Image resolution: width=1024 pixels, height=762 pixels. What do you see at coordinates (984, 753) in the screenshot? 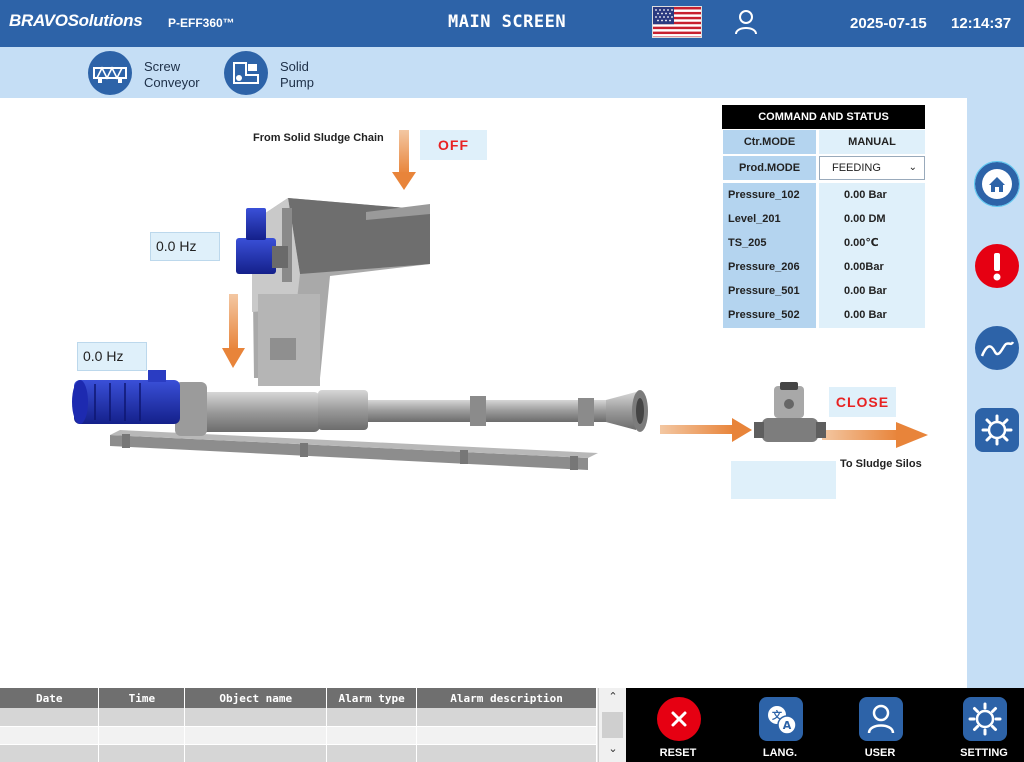
I see `setting-label: SETTING` at bounding box center [984, 753].